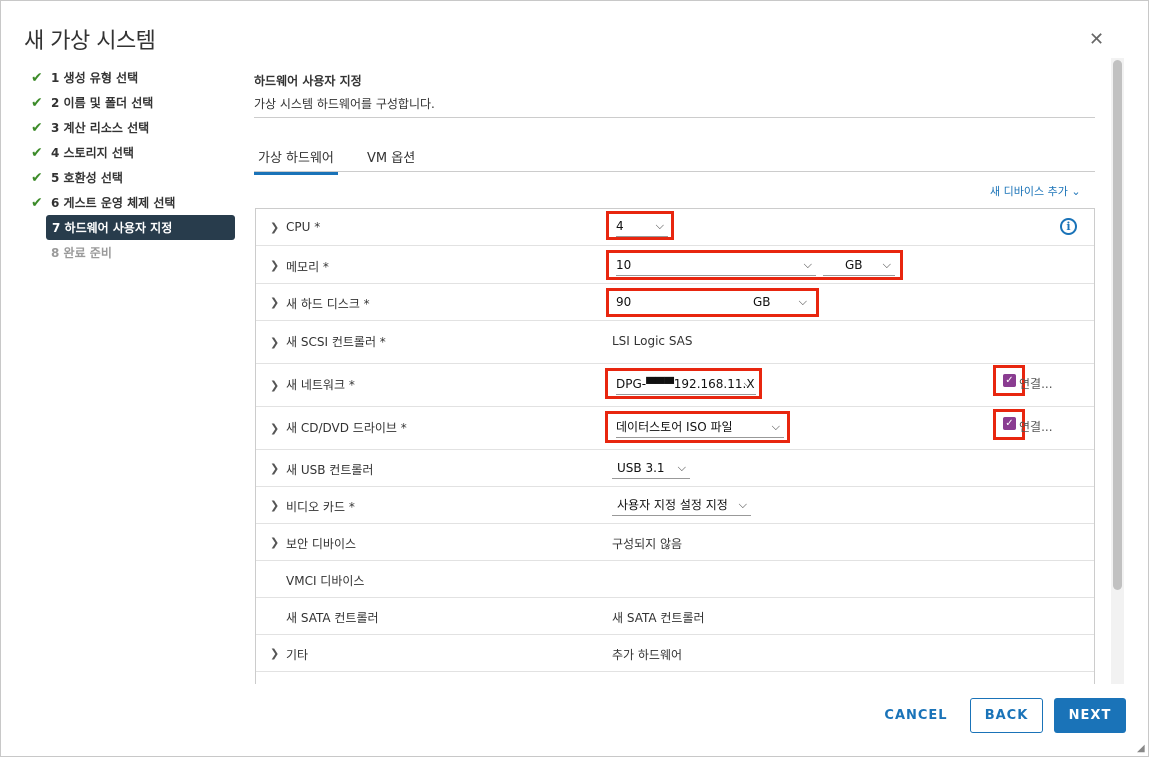 The image size is (1149, 757). I want to click on tab-bar: 가상 하드웨어 VM 옵션, so click(674, 159).